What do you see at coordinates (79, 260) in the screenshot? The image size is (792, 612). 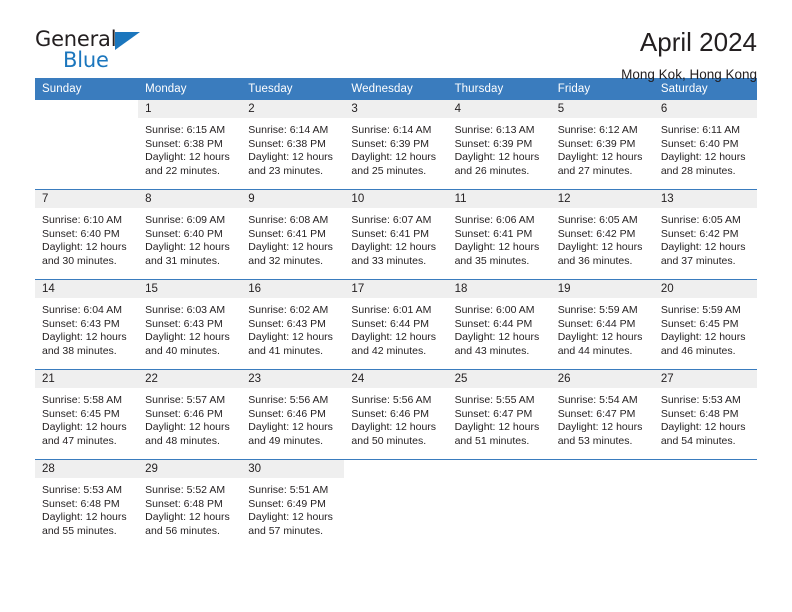 I see `daylight-duration-line2: and 30 minutes.` at bounding box center [79, 260].